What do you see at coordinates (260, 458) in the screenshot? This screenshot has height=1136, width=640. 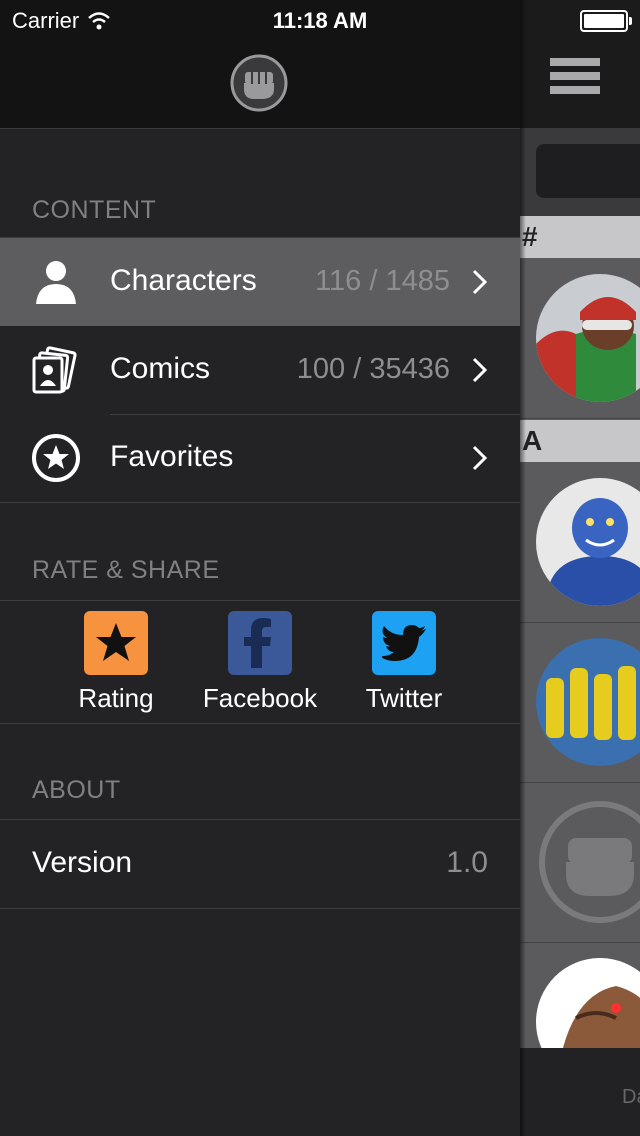 I see `menu-item-favorites: Favorites` at bounding box center [260, 458].